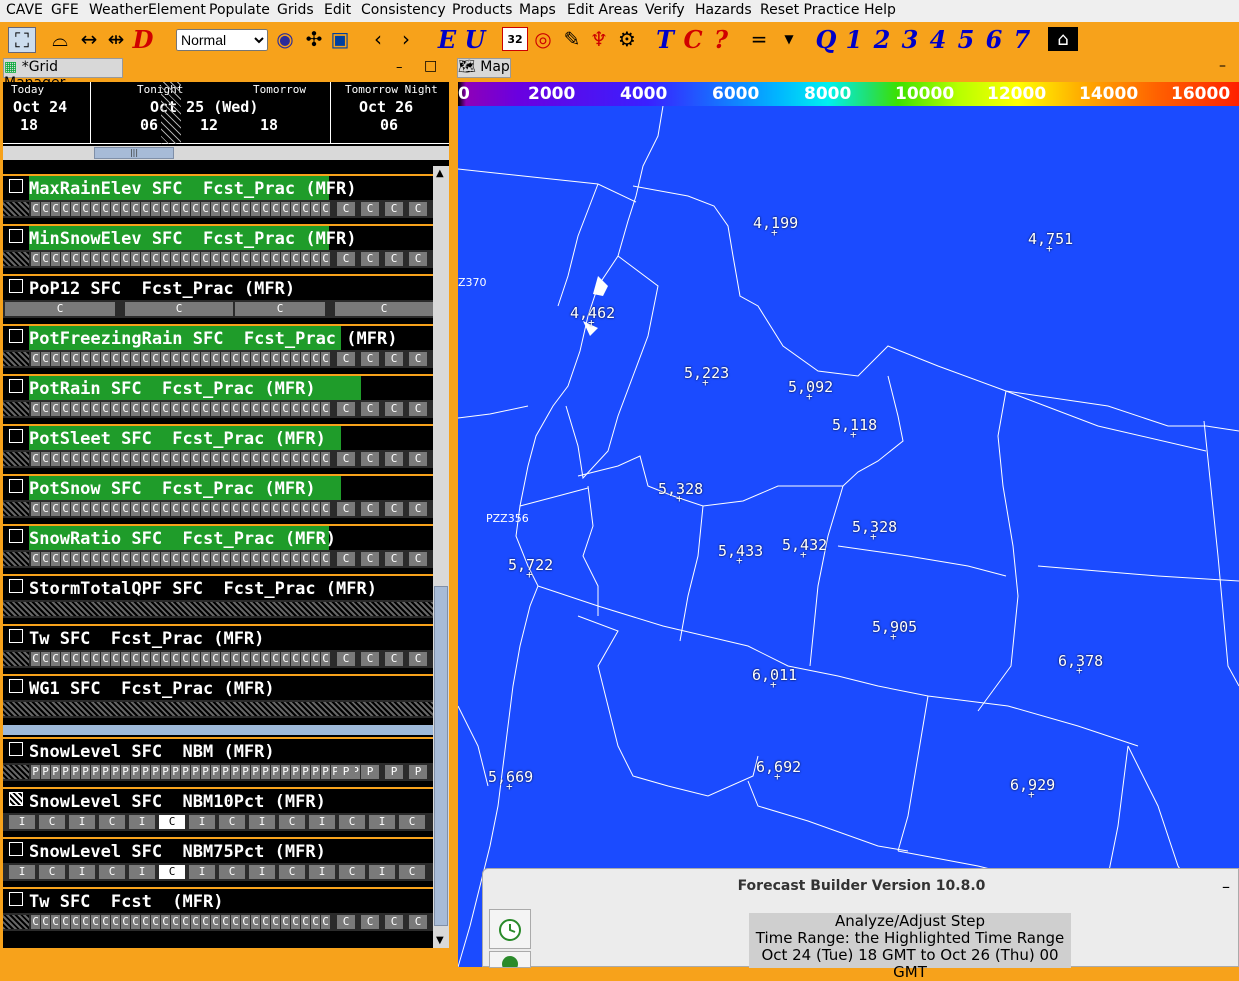 The width and height of the screenshot is (1239, 981). I want to click on num-3: 3, so click(910, 39).